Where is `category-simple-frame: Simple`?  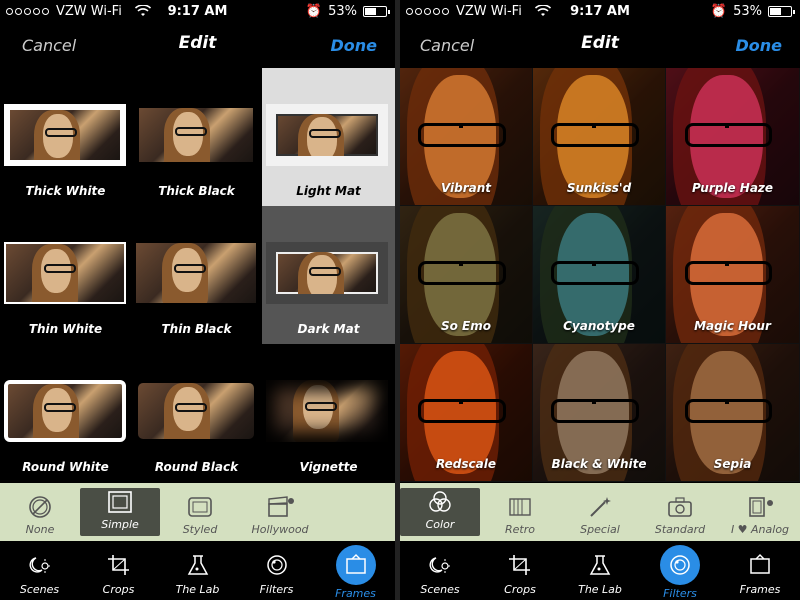 category-simple-frame: Simple is located at coordinates (120, 512).